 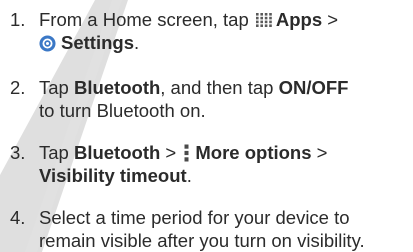 I want to click on bluetooth-label-2: Bluetooth, so click(x=117, y=152).